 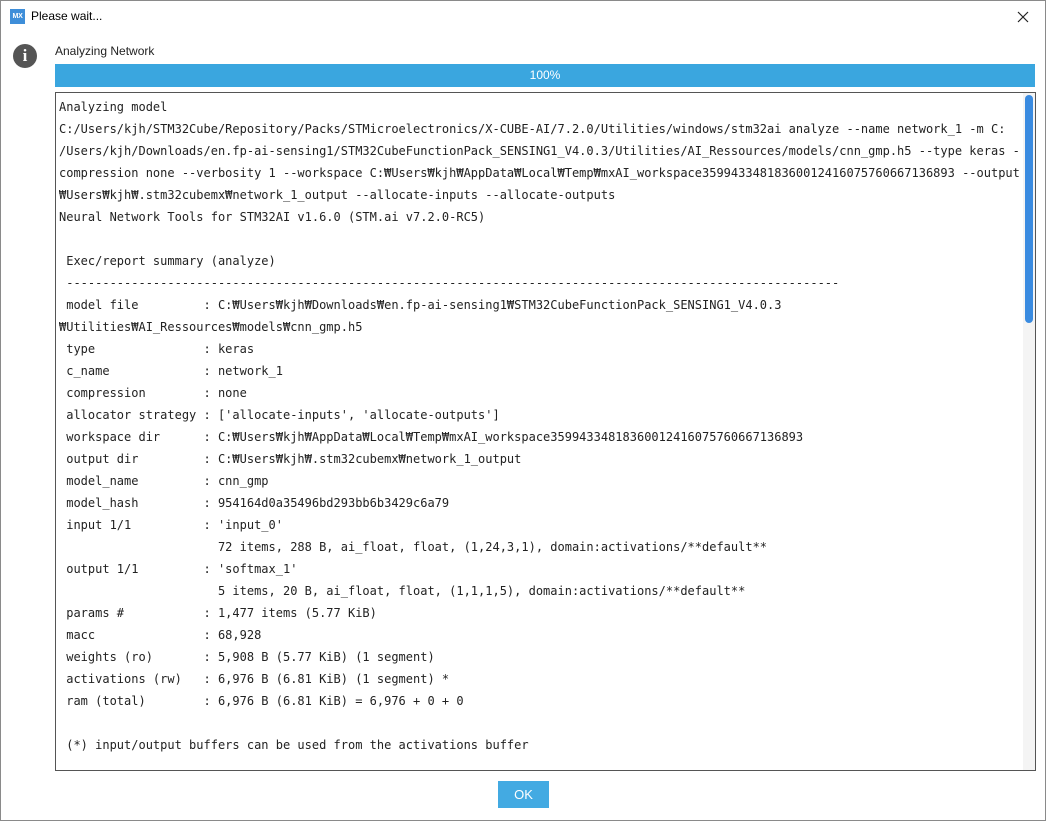 What do you see at coordinates (1029, 209) in the screenshot?
I see `scrollbar-thumb` at bounding box center [1029, 209].